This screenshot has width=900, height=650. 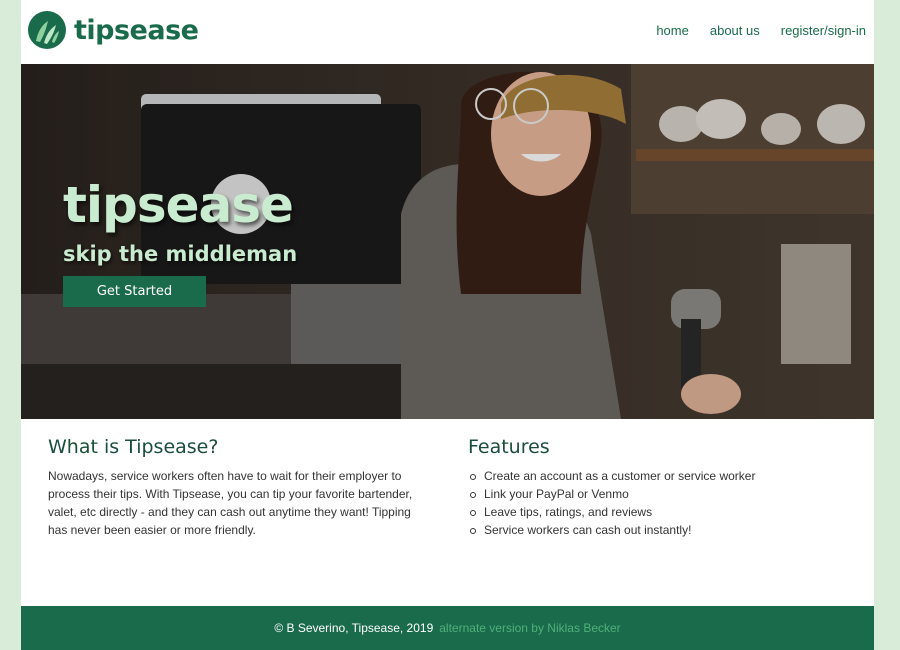 I want to click on nav-about-link: about us, so click(x=735, y=30).